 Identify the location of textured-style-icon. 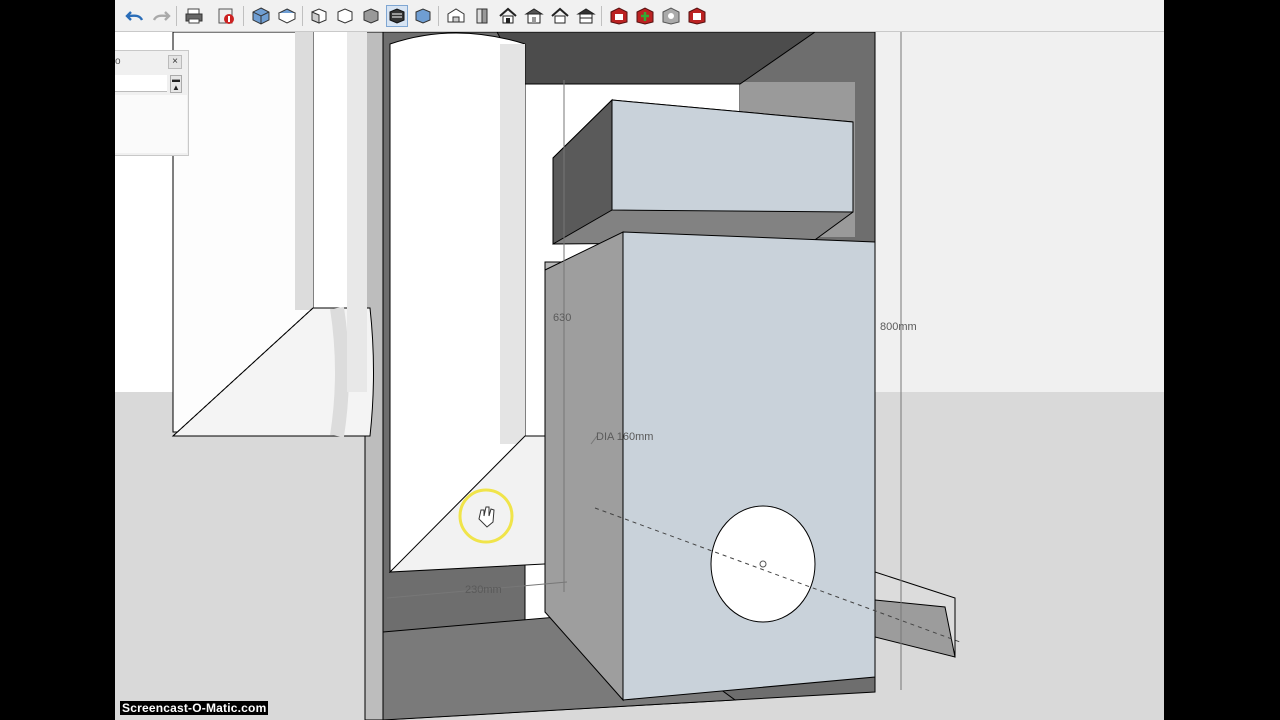
(534, 16).